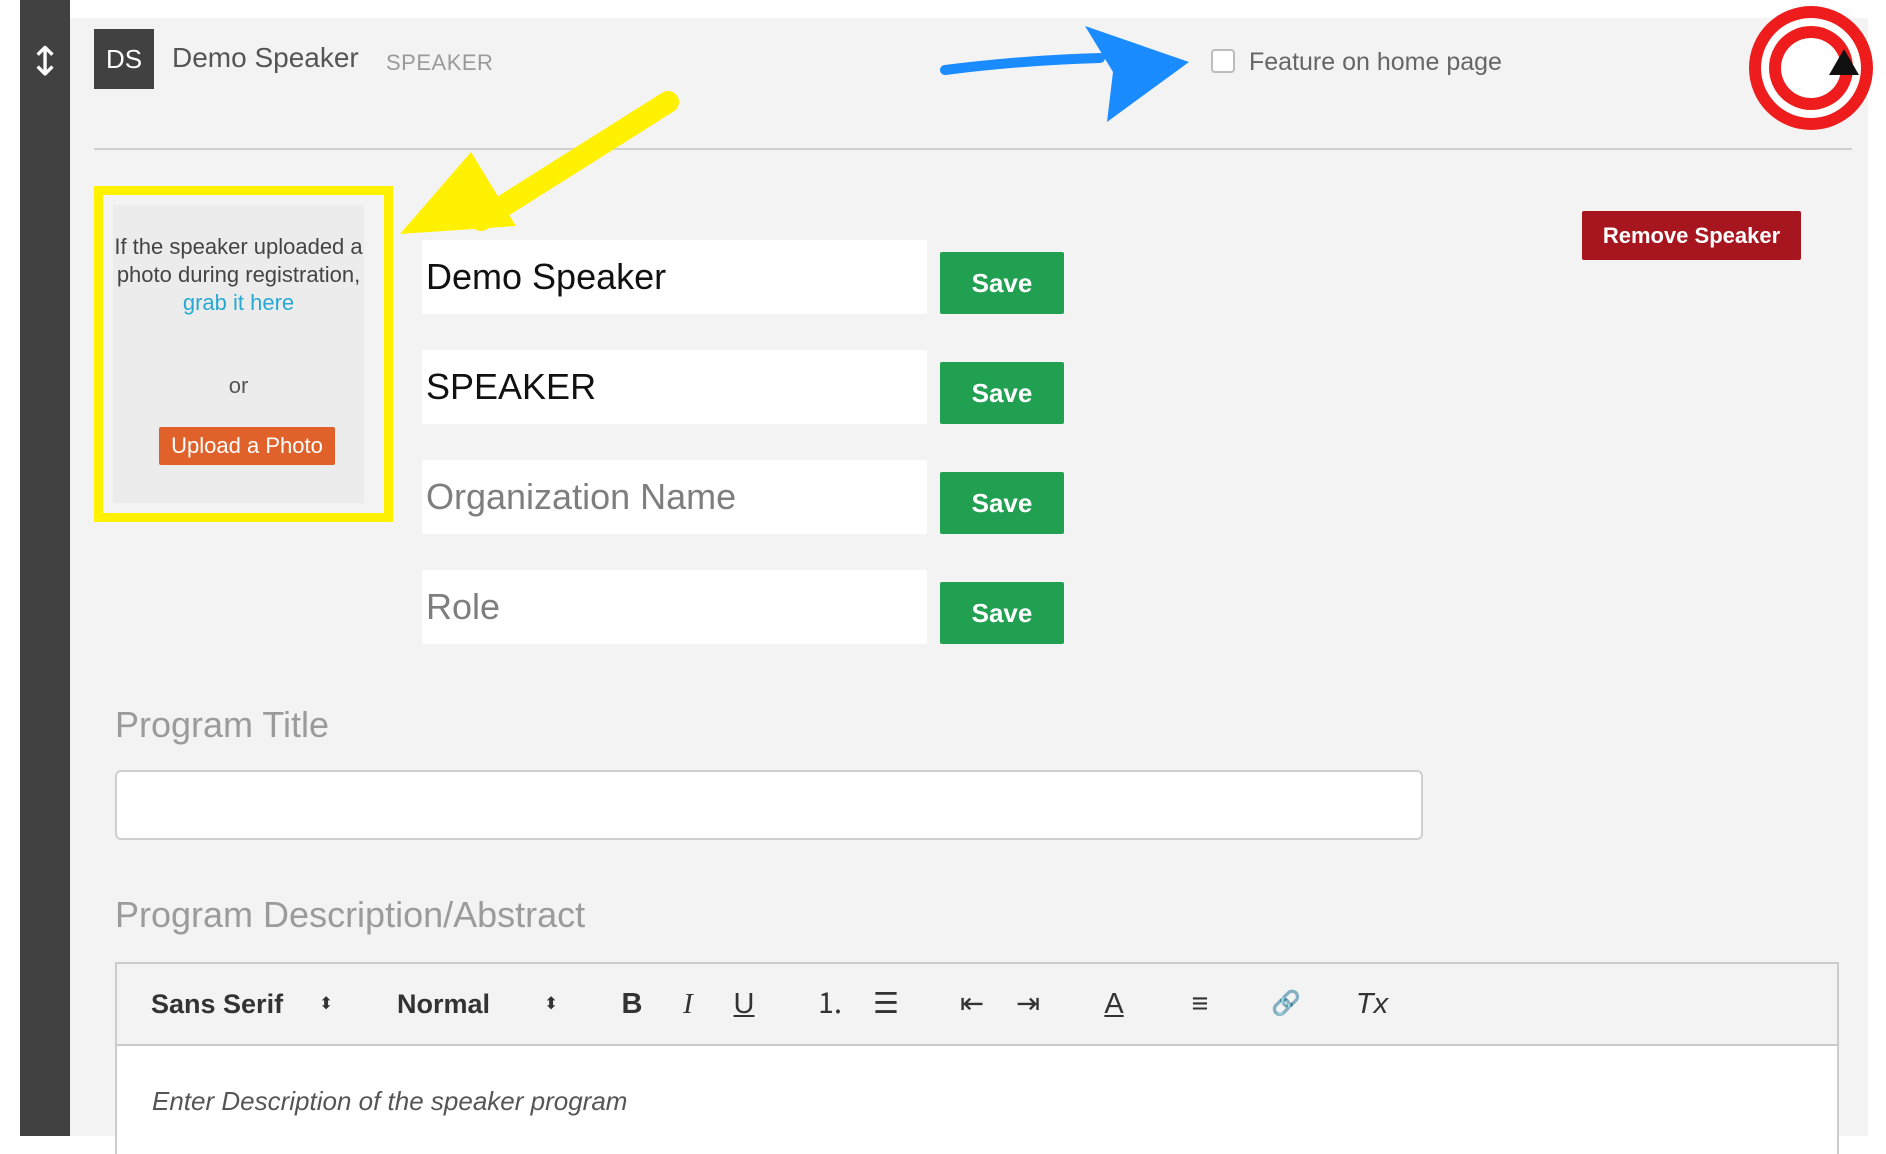  I want to click on role-field, so click(674, 607).